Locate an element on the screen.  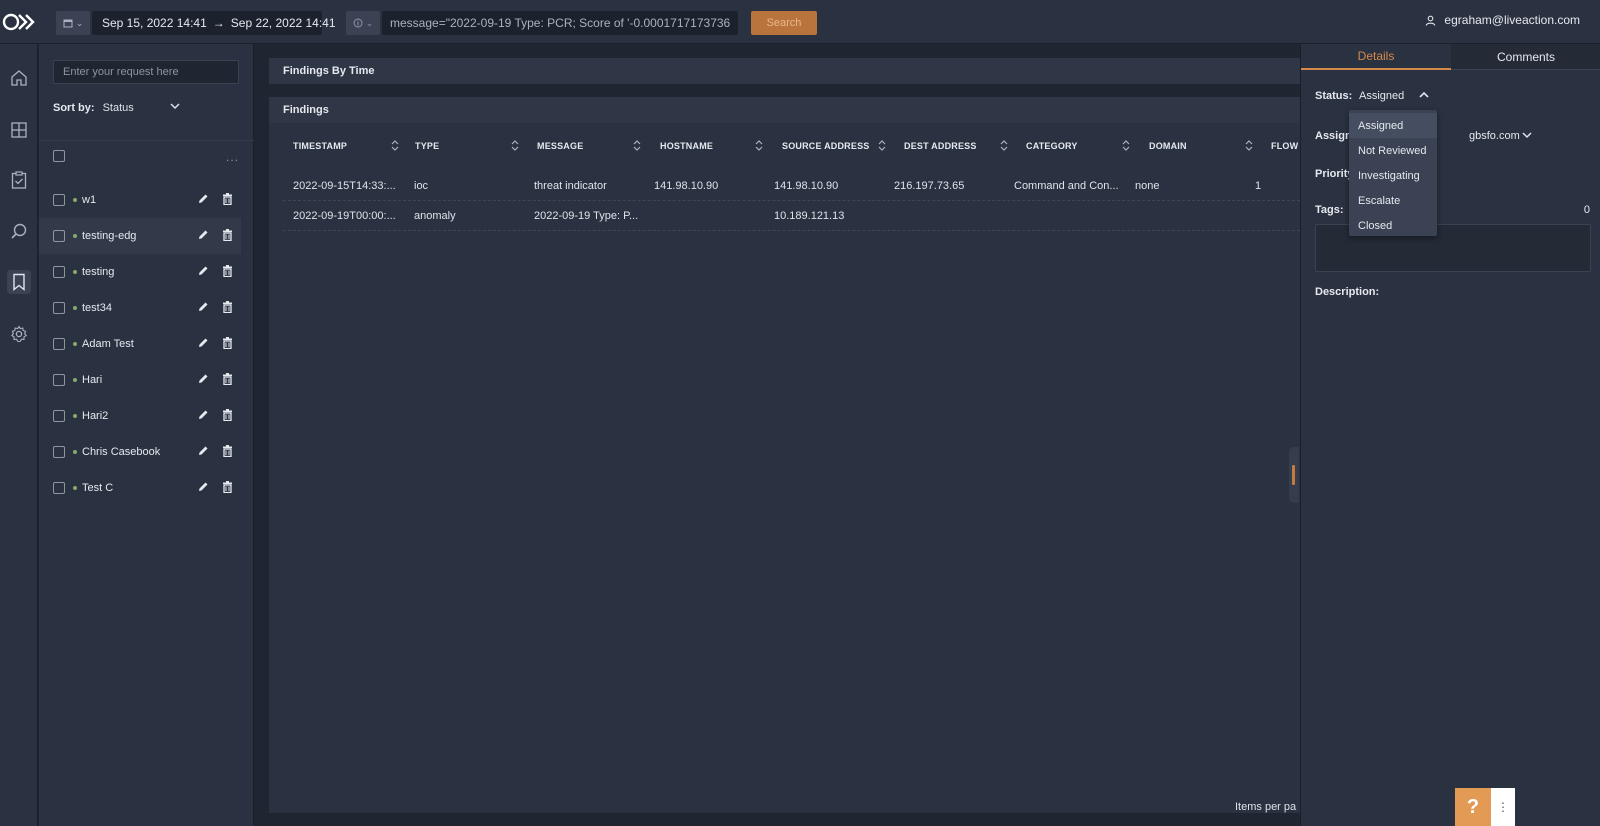
status-option: Escalate is located at coordinates (1393, 200).